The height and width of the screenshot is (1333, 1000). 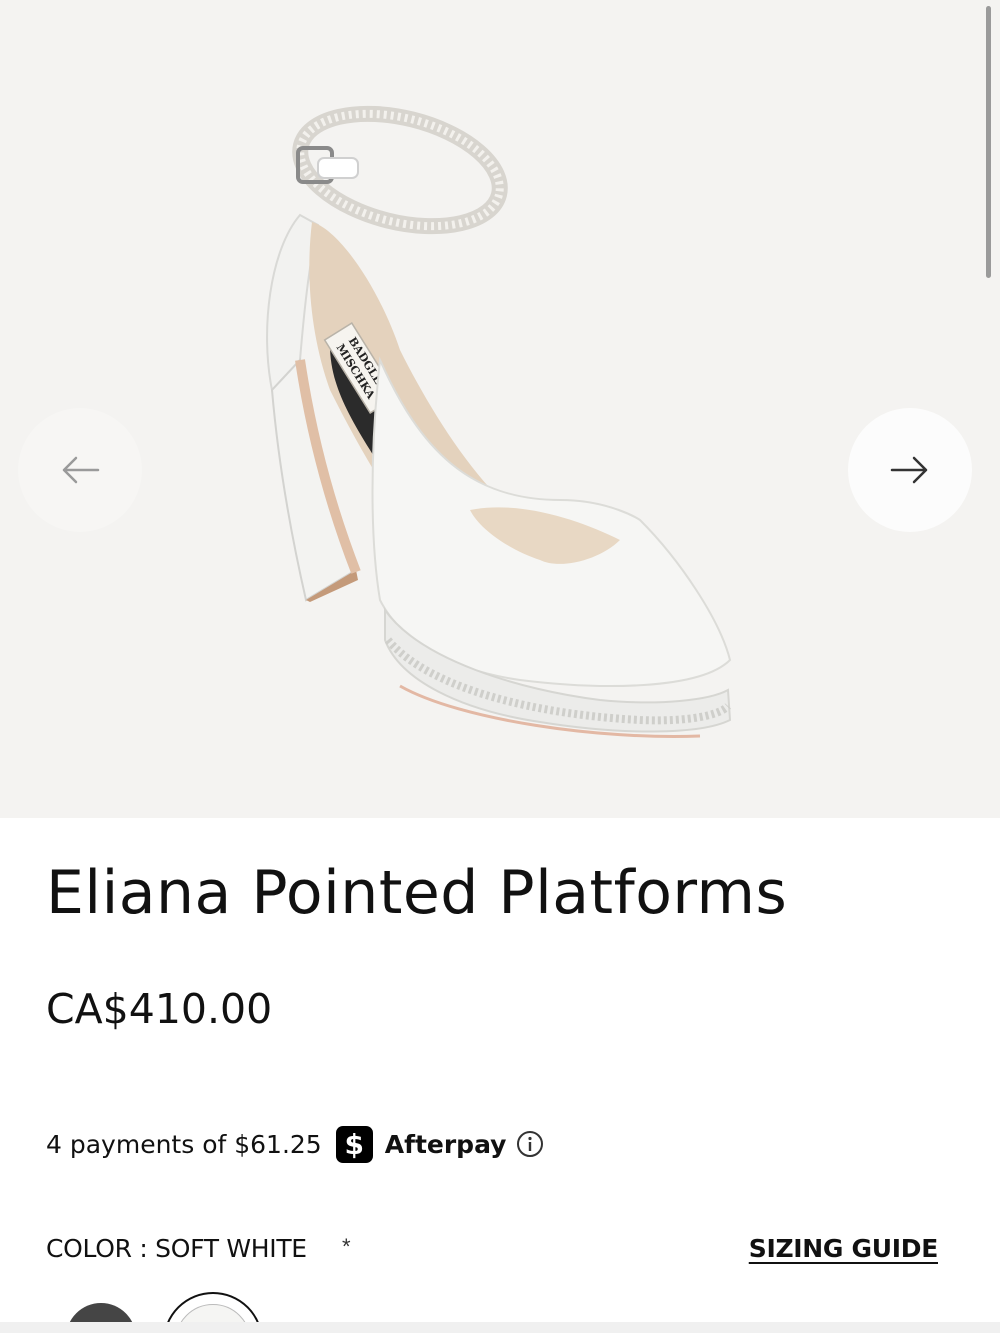 I want to click on afterpay-logo-icon: $, so click(x=354, y=1144).